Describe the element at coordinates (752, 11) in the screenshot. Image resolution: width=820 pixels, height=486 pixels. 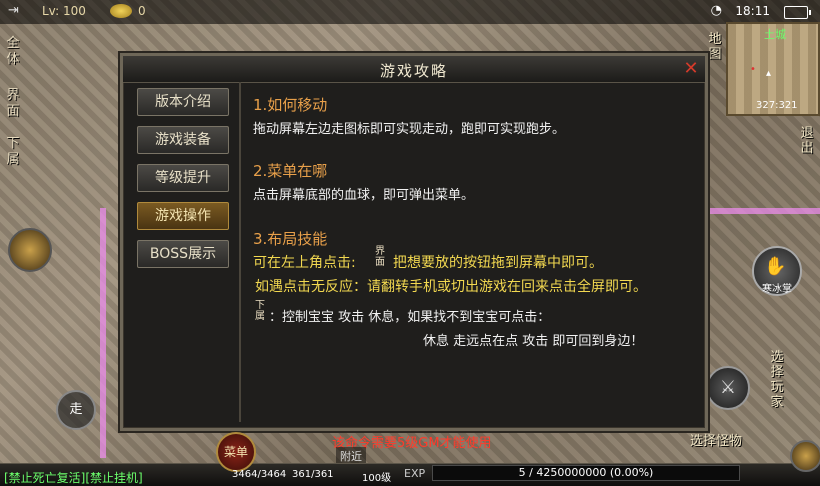
I see `clock: 18:11` at that location.